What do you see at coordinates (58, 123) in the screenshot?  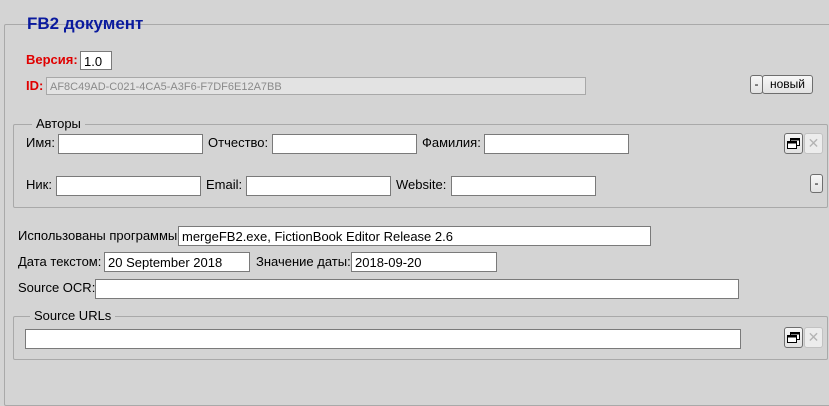 I see `authors-legend: Авторы` at bounding box center [58, 123].